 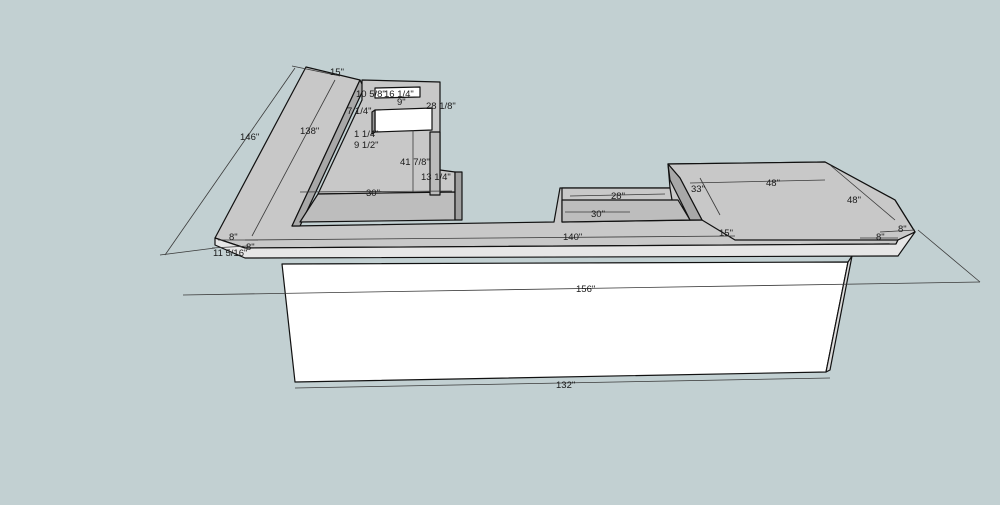 I want to click on dim-9-1-2: 9 1/2", so click(x=366, y=145).